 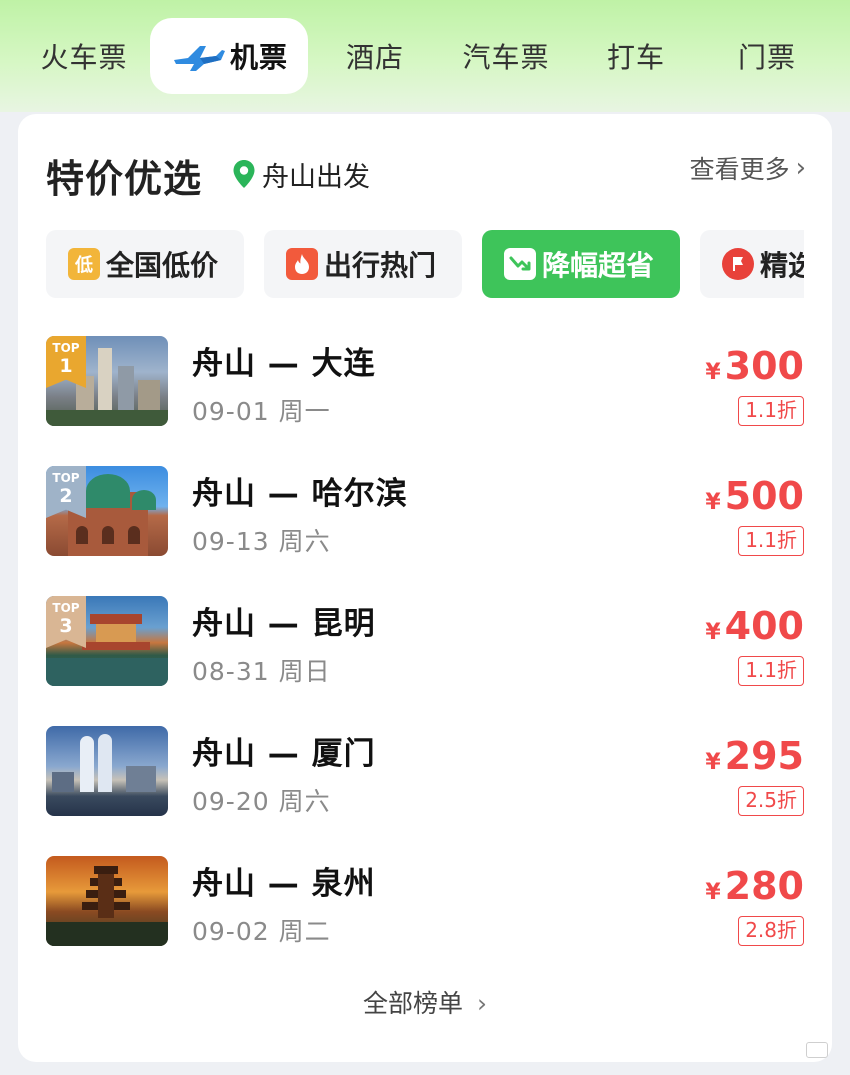 What do you see at coordinates (84, 264) in the screenshot?
I see `low-price-icon: 低` at bounding box center [84, 264].